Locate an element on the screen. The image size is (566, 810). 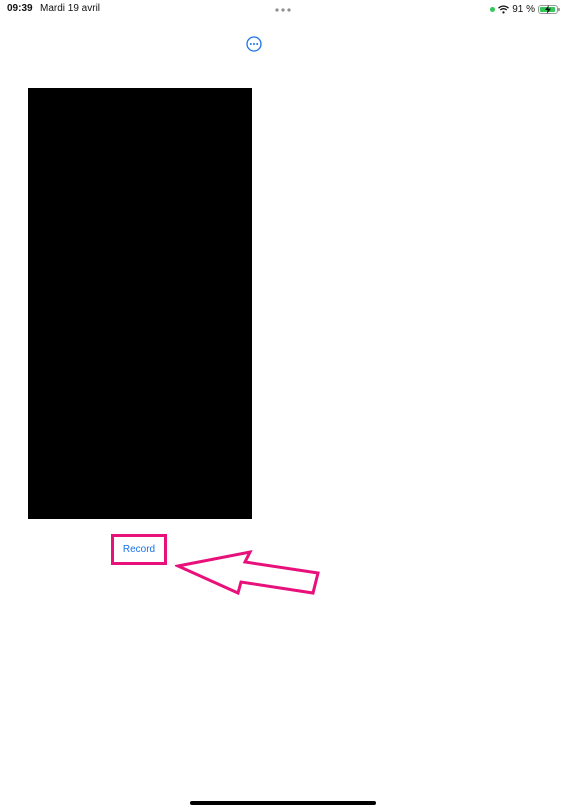
status-indicators: 91 % is located at coordinates (525, 9).